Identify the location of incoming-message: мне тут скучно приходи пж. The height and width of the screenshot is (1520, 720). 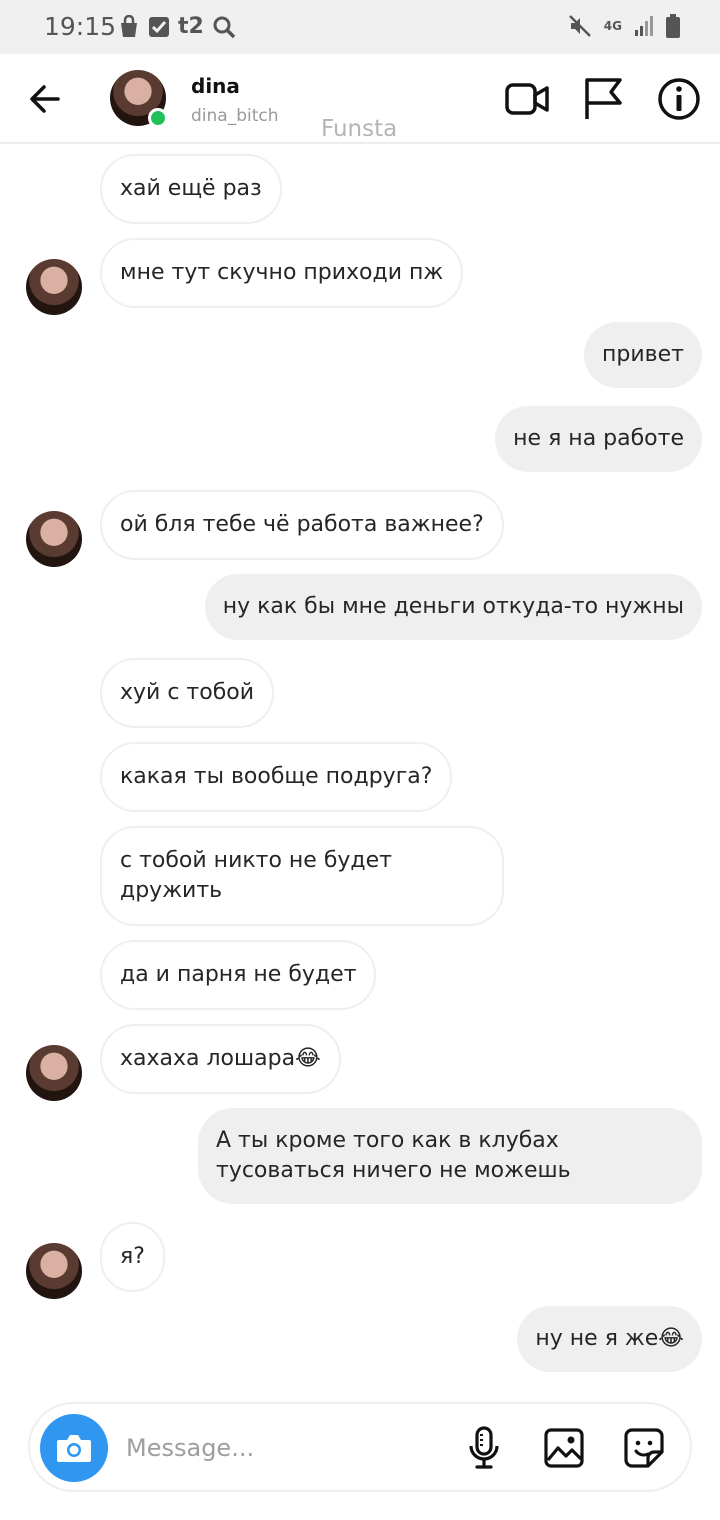
(282, 273).